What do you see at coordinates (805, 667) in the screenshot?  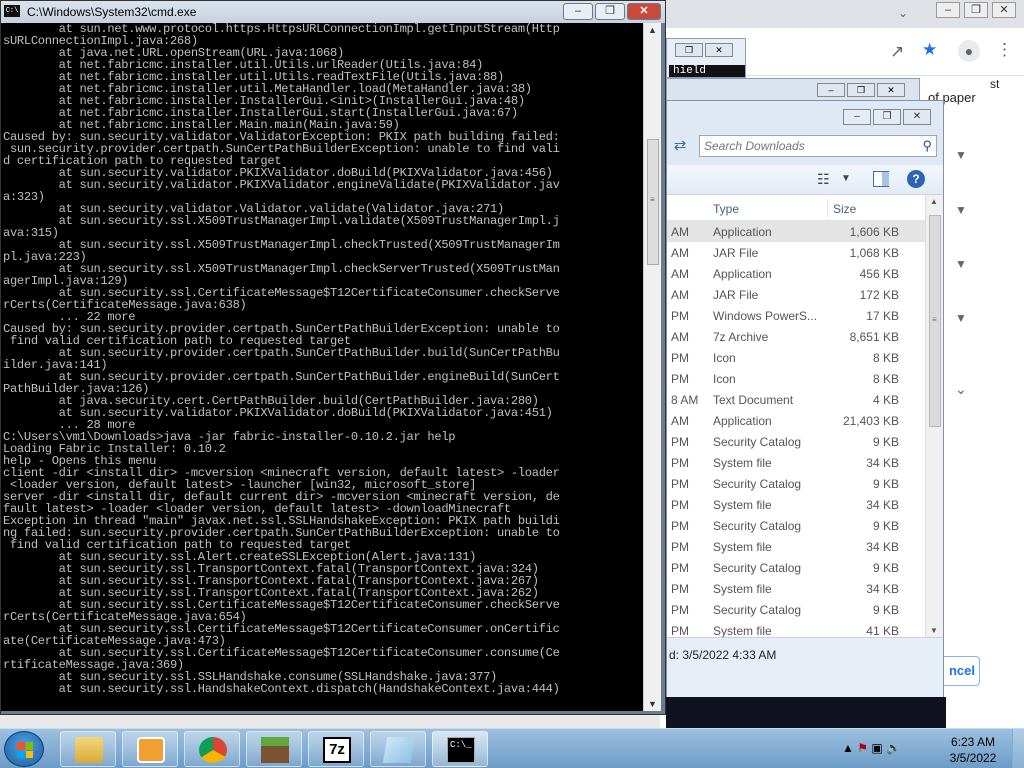 I see `details-pane: d: 3/5/2022 4:33 AM` at bounding box center [805, 667].